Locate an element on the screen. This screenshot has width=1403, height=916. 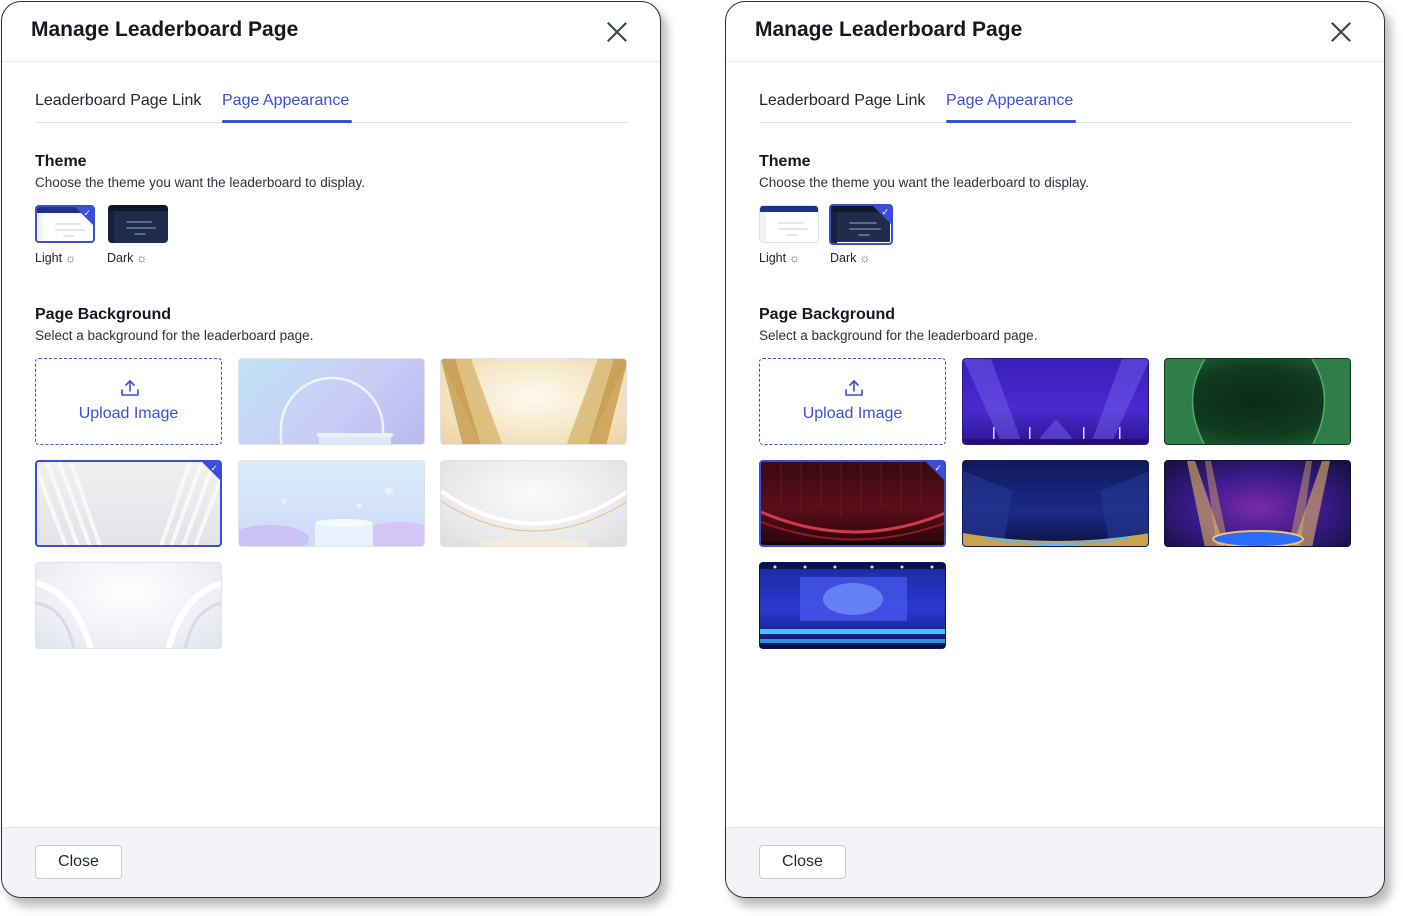
purple-spotlights-art is located at coordinates (1055, 401).